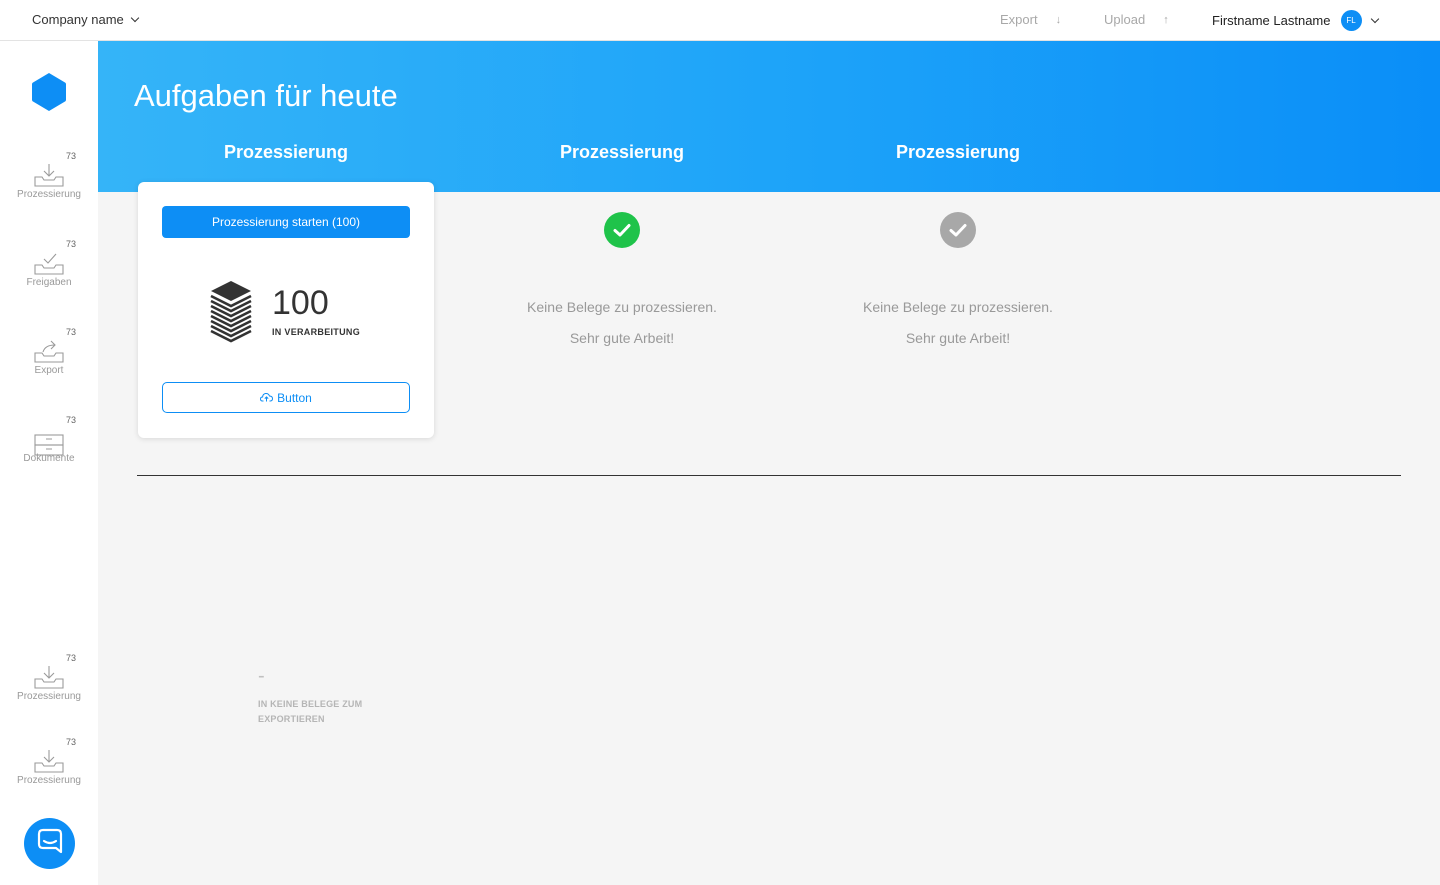 This screenshot has width=1440, height=885. What do you see at coordinates (310, 711) in the screenshot?
I see `export-summary-label: IN KEINE BELEGE ZUM EXPORTIEREN` at bounding box center [310, 711].